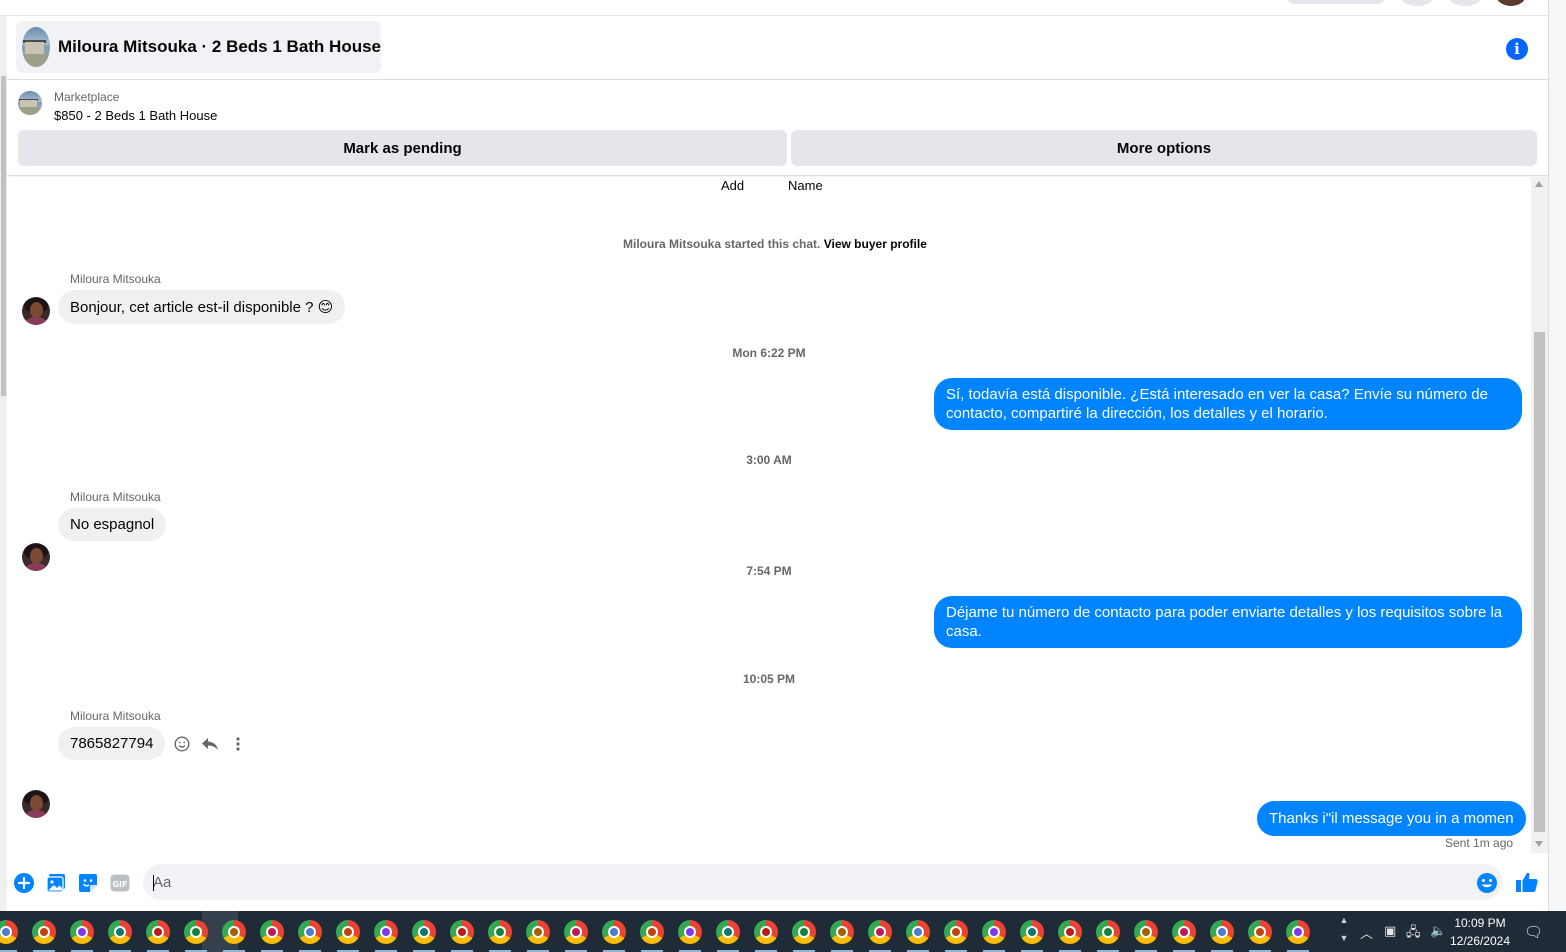  I want to click on account-avatar, so click(1511, 3).